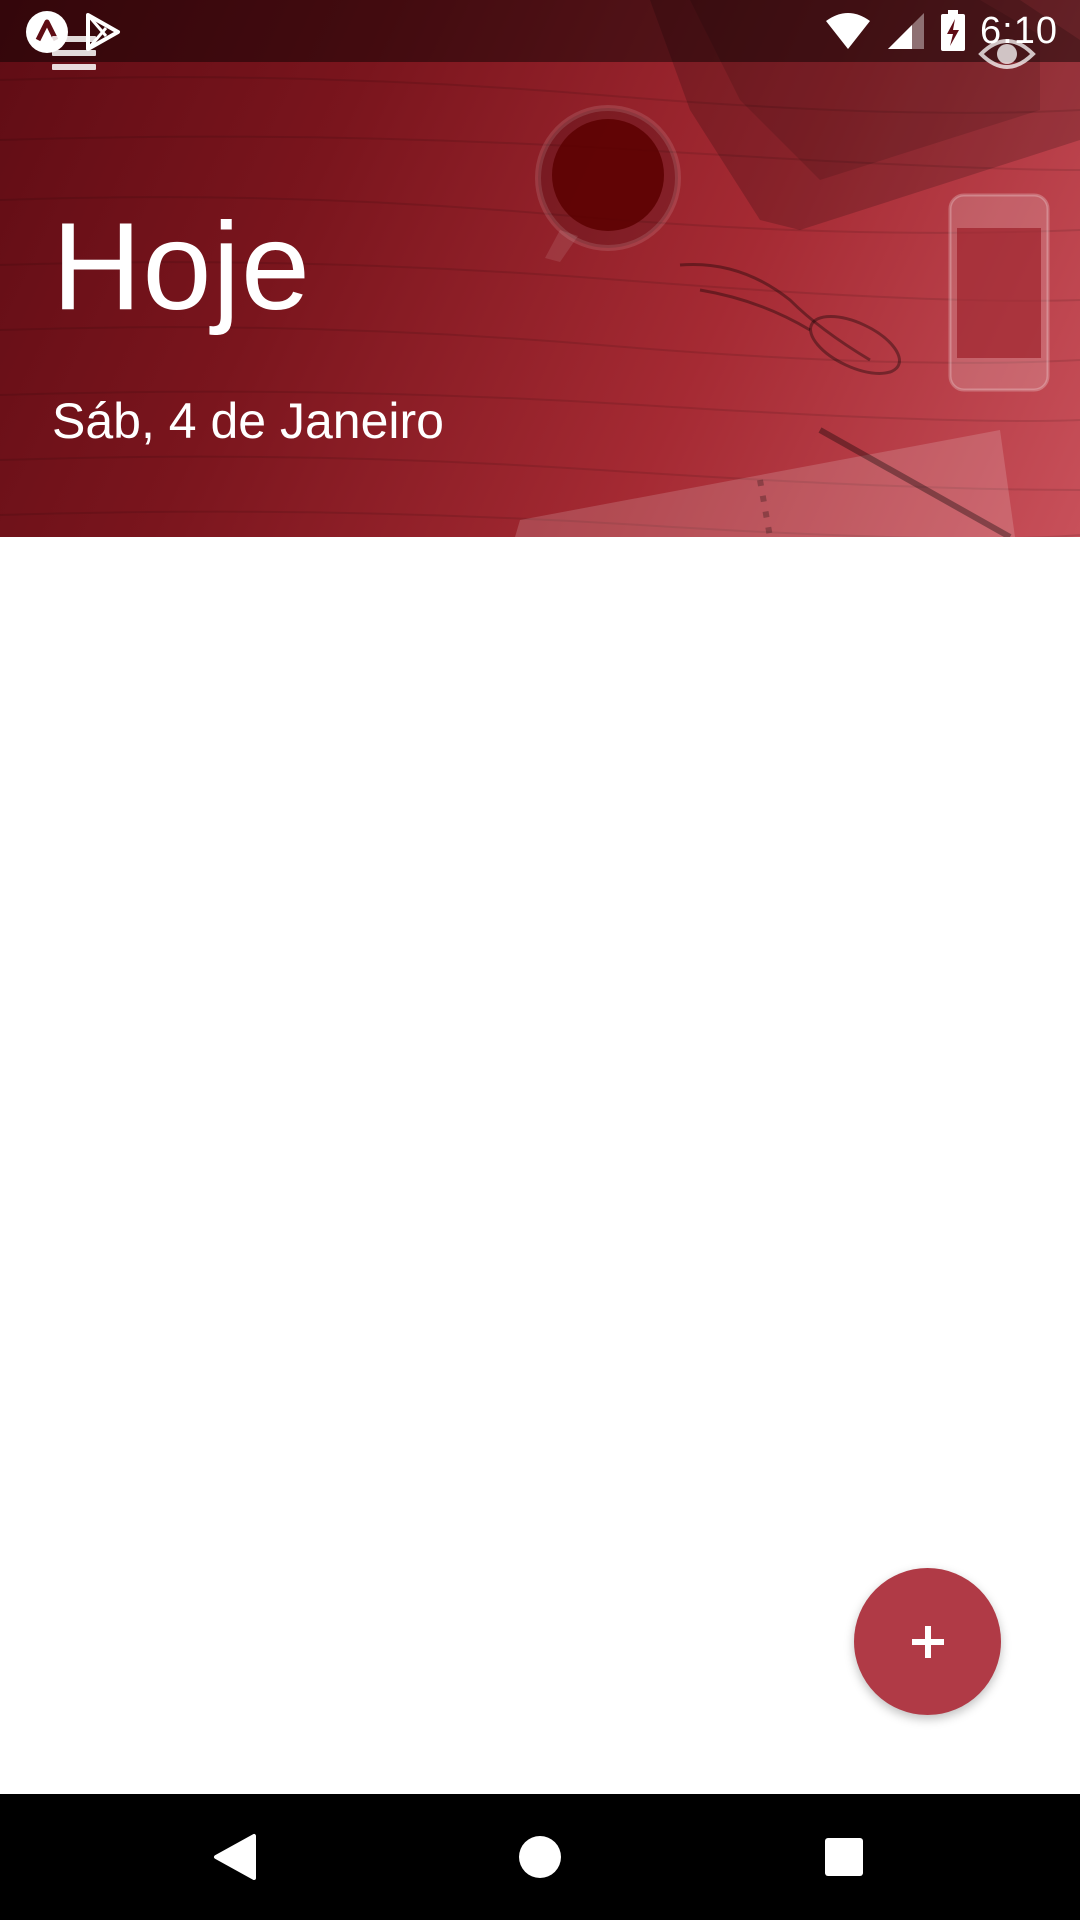  I want to click on phone-shape, so click(999, 292).